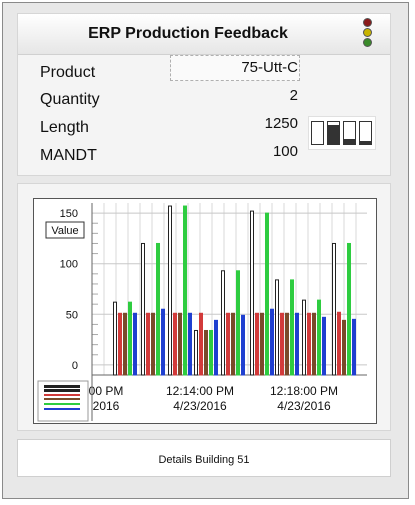 This screenshot has height=505, width=415. Describe the element at coordinates (64, 231) in the screenshot. I see `y-axis-label: Value` at that location.